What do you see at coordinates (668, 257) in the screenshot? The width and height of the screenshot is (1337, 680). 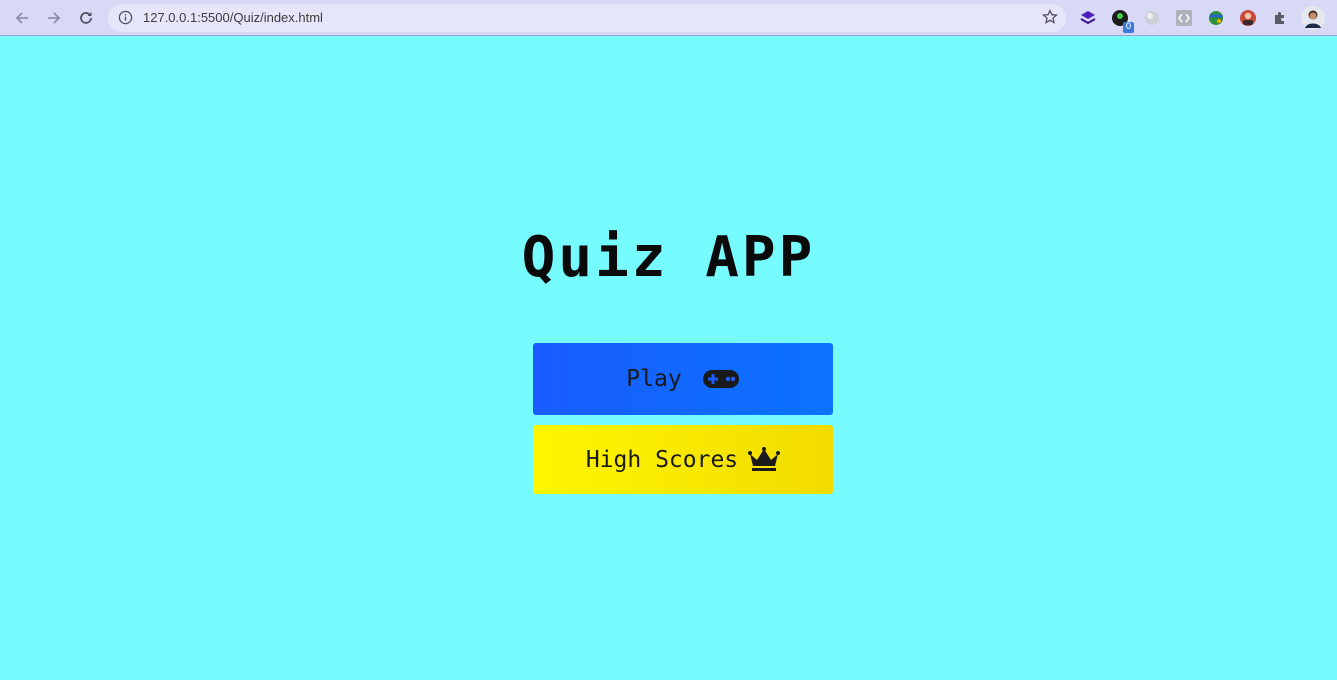 I see `page-title: Quiz APP` at bounding box center [668, 257].